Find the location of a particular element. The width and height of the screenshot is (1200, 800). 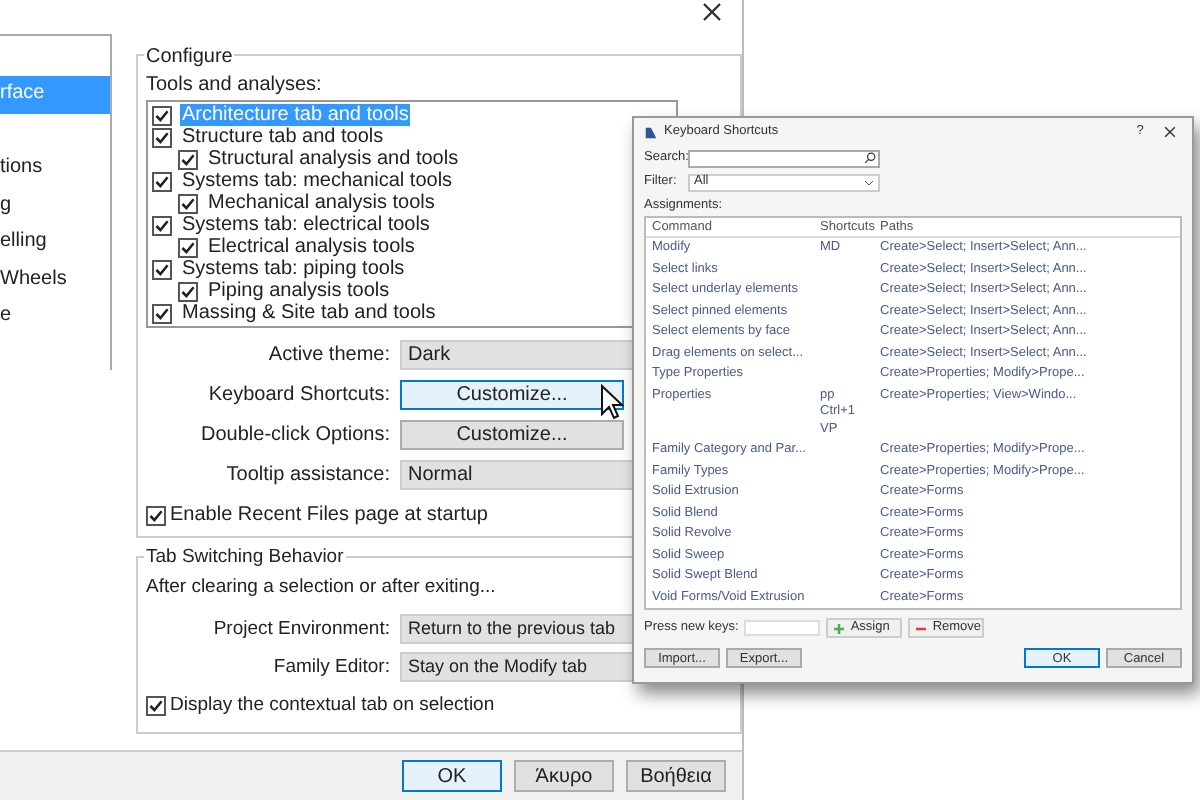

field-label: Double-click Options: is located at coordinates (294, 436).